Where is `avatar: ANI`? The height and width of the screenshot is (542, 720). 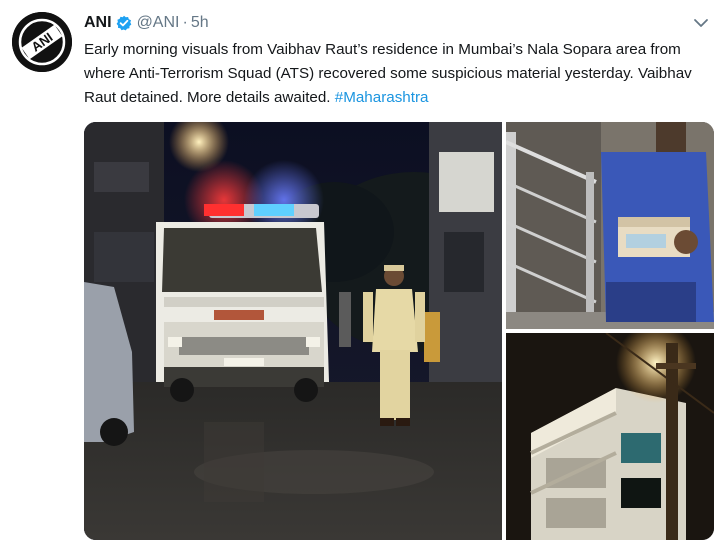
avatar: ANI is located at coordinates (42, 42).